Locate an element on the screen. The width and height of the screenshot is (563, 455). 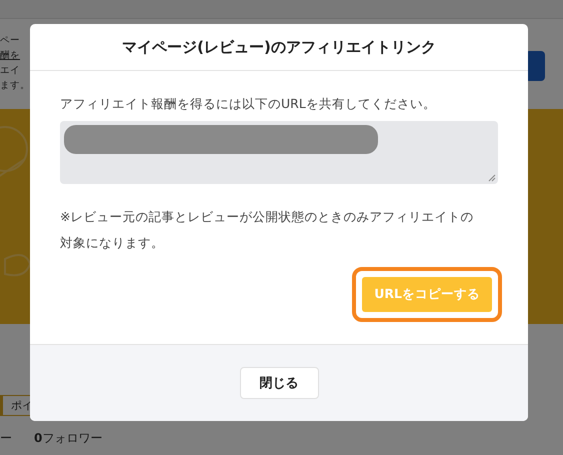
url-field is located at coordinates (279, 152).